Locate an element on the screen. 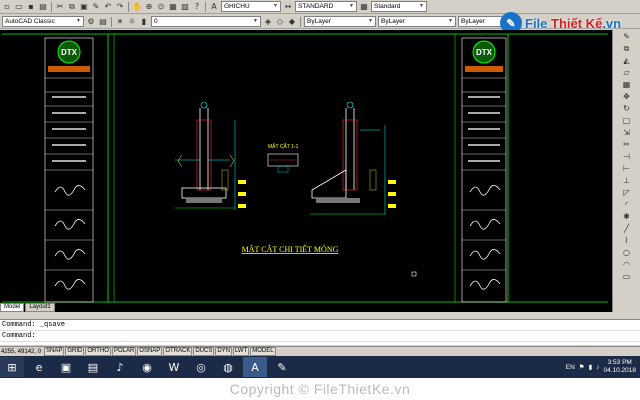 The image size is (640, 400). tablestyle-select: Standard ▼ is located at coordinates (399, 6).